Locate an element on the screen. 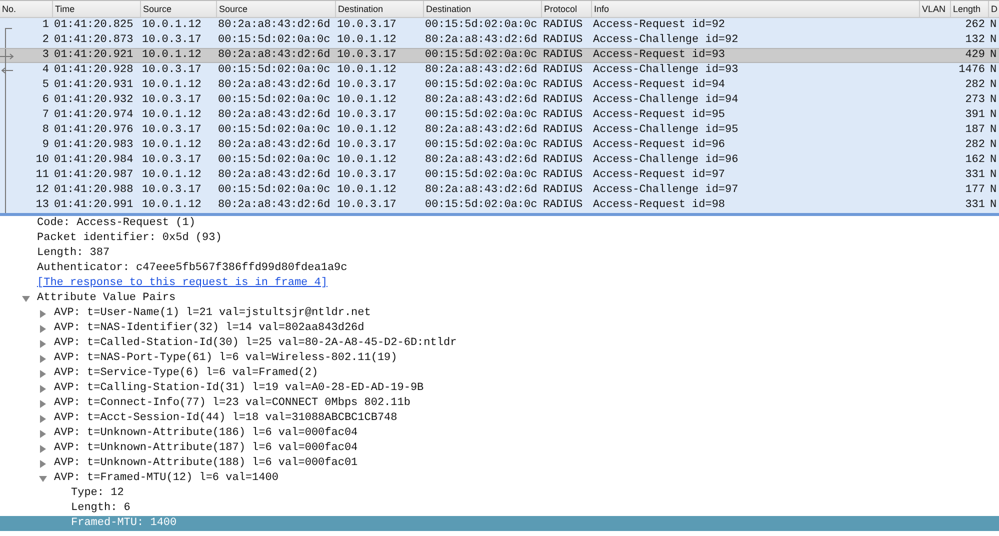 The height and width of the screenshot is (536, 999). tree-row: AVP: t=NAS-Identifier(32) l=14 val=802aa843d26d is located at coordinates (499, 328).